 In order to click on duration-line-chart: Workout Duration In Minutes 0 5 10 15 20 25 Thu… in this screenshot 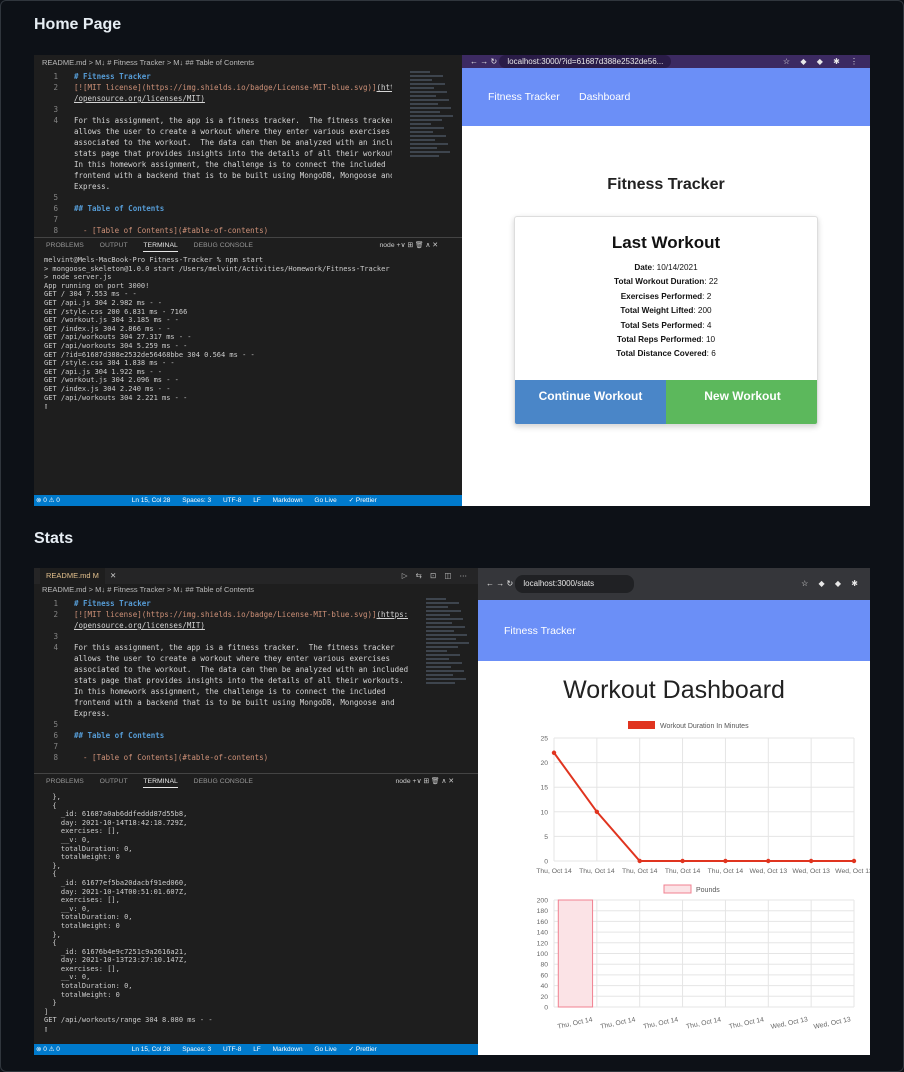, I will do `click(703, 798)`.